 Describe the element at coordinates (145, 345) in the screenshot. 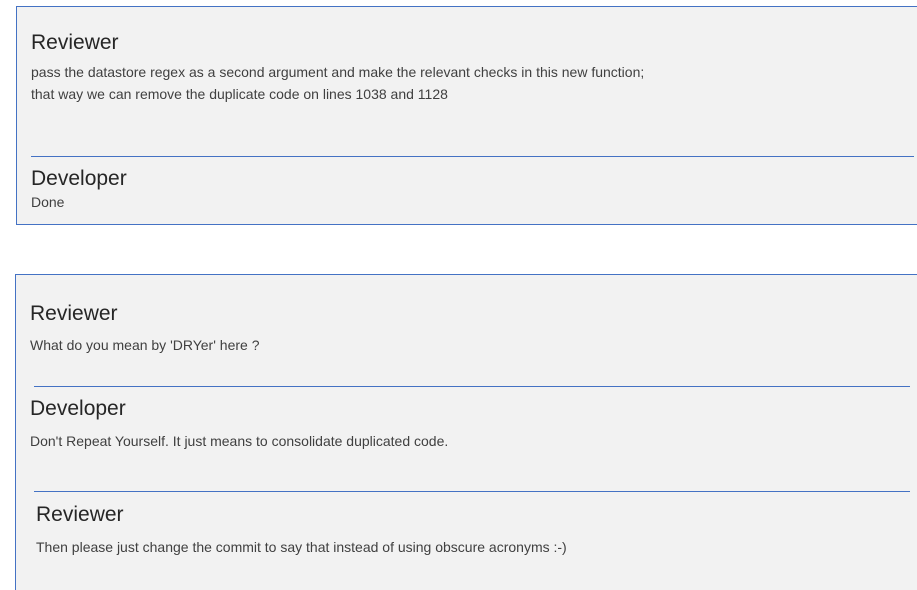

I see `reviewer-question: What do you mean by 'DRYer' here ?` at that location.